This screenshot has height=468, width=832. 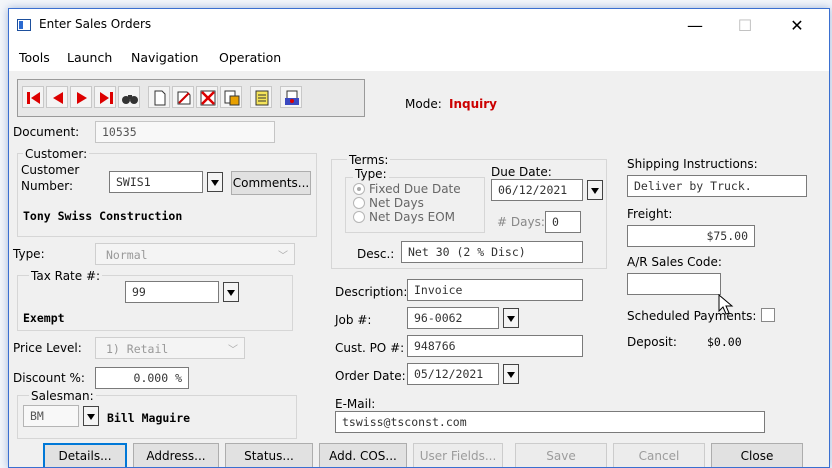 What do you see at coordinates (511, 318) in the screenshot?
I see `job-dropdown` at bounding box center [511, 318].